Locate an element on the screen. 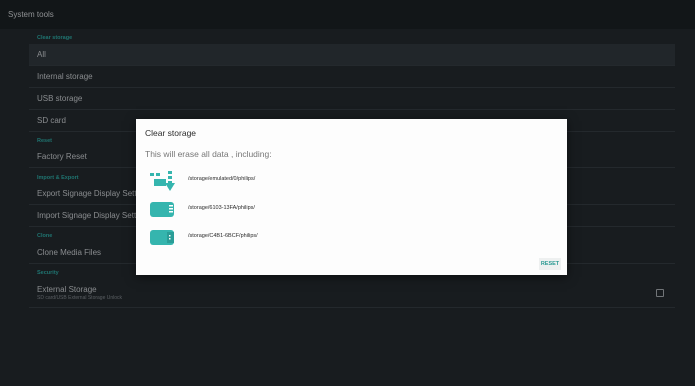 The width and height of the screenshot is (695, 386). reset-button: RESET is located at coordinates (550, 264).